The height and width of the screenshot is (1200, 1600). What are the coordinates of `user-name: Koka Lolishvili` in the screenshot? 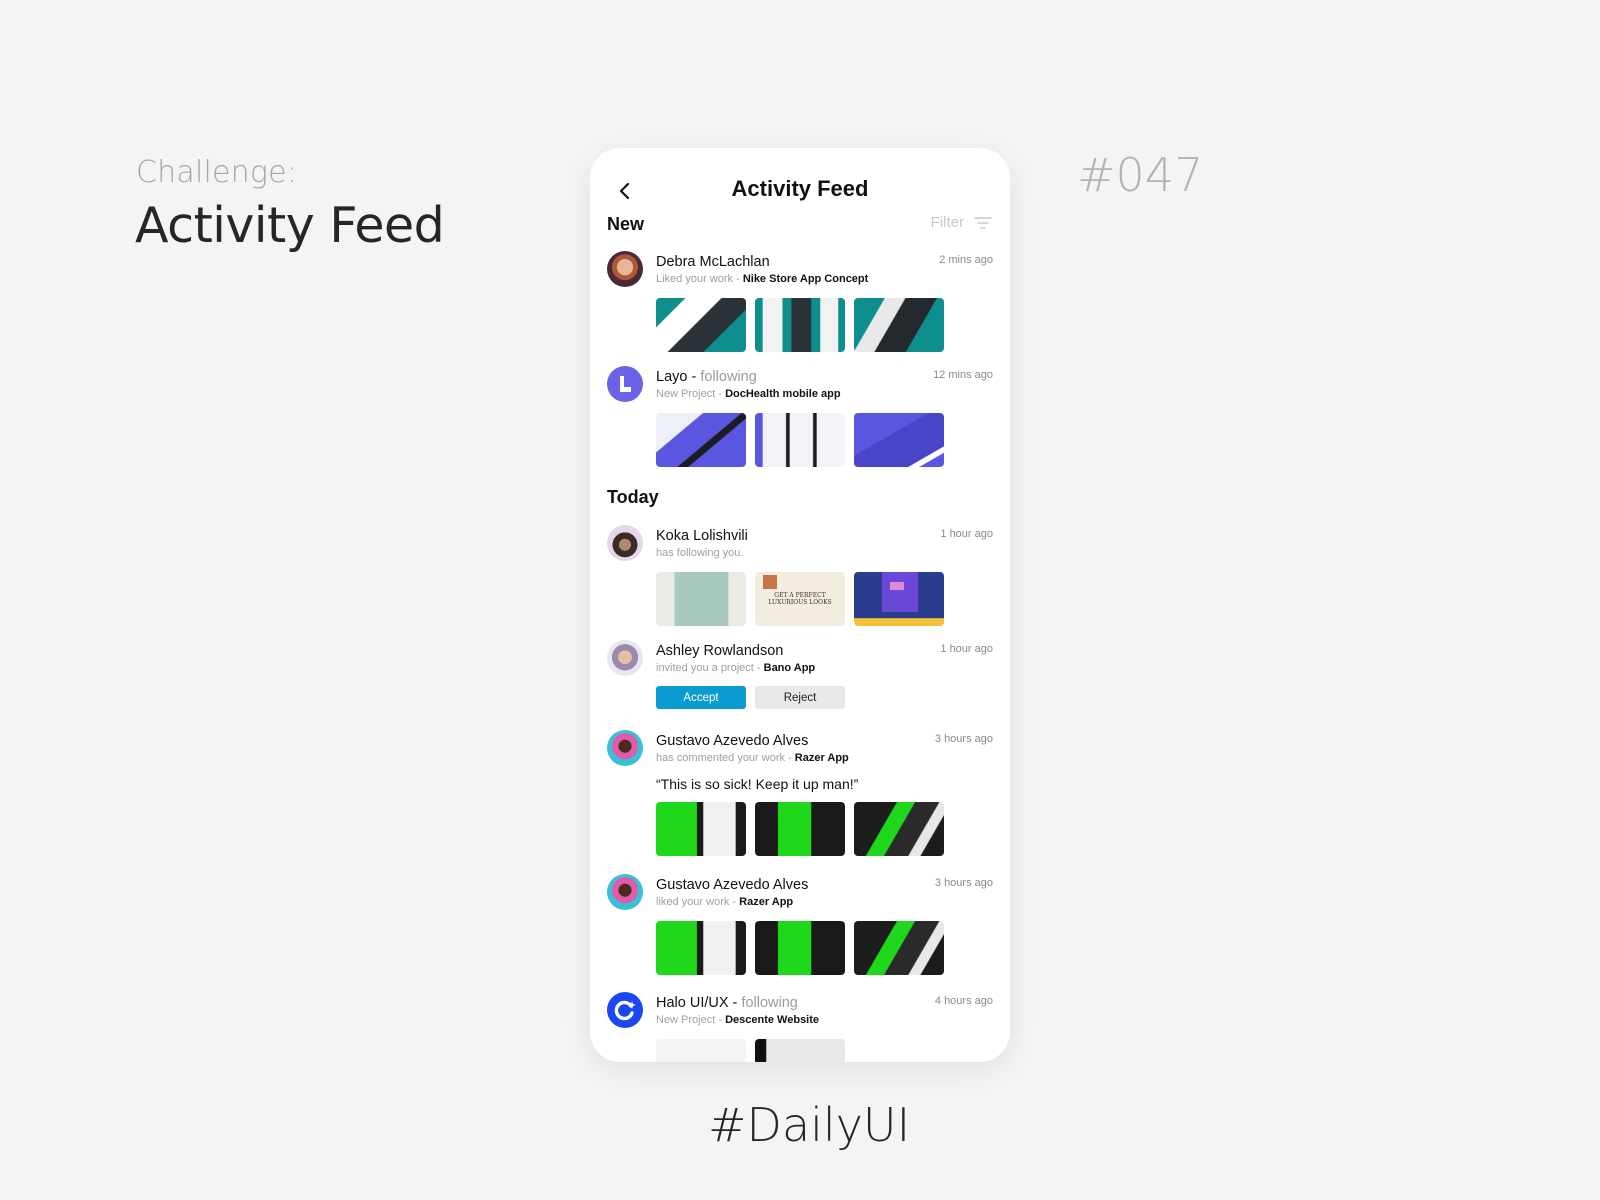 It's located at (702, 536).